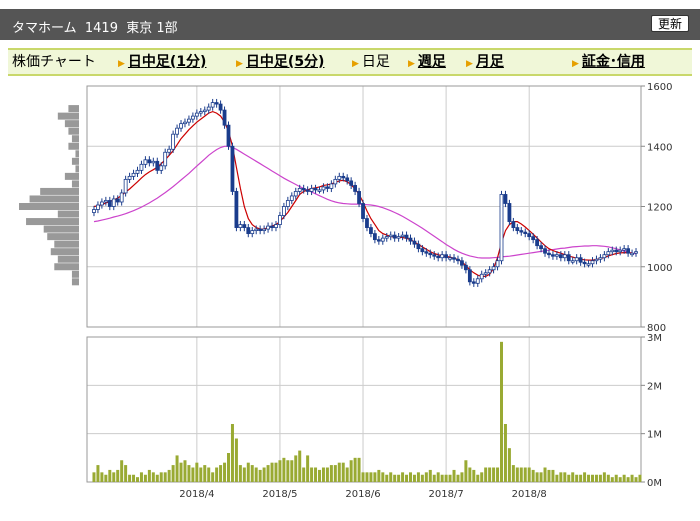  What do you see at coordinates (654, 386) in the screenshot?
I see `y-tick-label: 2M` at bounding box center [654, 386].